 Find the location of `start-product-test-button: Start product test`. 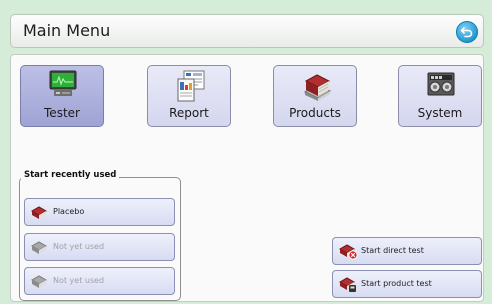

start-product-test-button: Start product test is located at coordinates (407, 284).